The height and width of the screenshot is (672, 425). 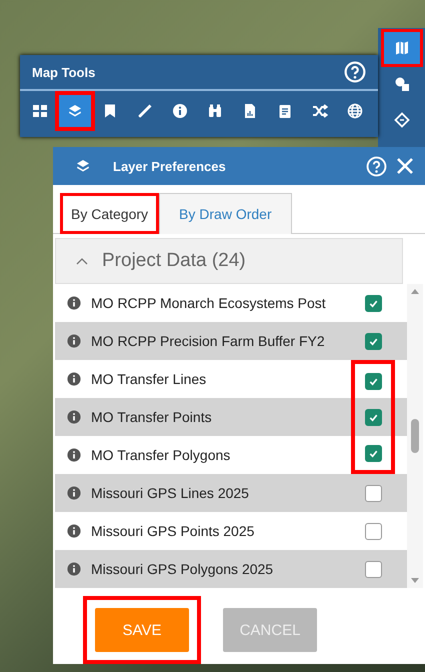 What do you see at coordinates (229, 261) in the screenshot?
I see `category-header: Project Data (24)` at bounding box center [229, 261].